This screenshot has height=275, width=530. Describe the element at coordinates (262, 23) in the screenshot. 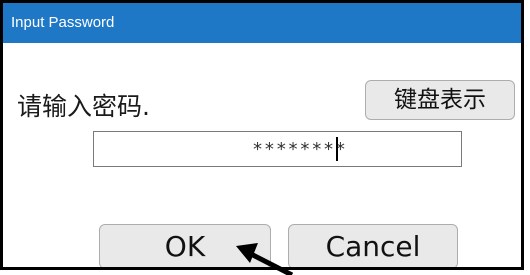

I see `dialog-title: Input Password` at that location.